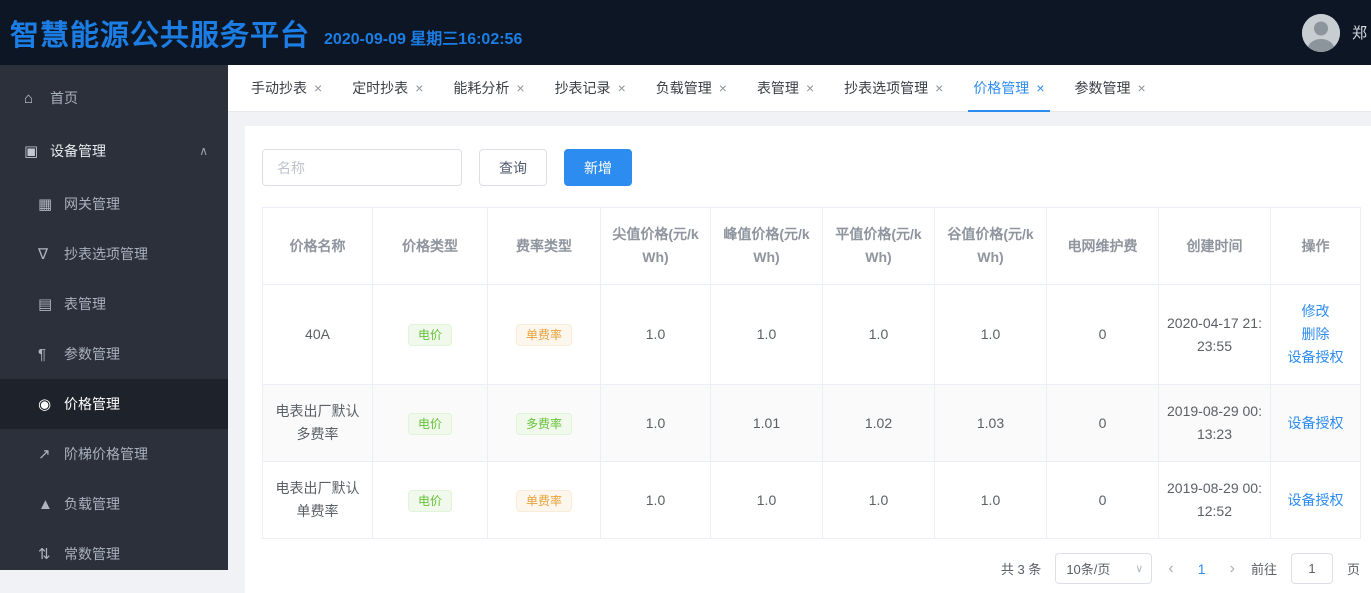  I want to click on tab-manual-meter-reading: 手动抄表 ×, so click(286, 88).